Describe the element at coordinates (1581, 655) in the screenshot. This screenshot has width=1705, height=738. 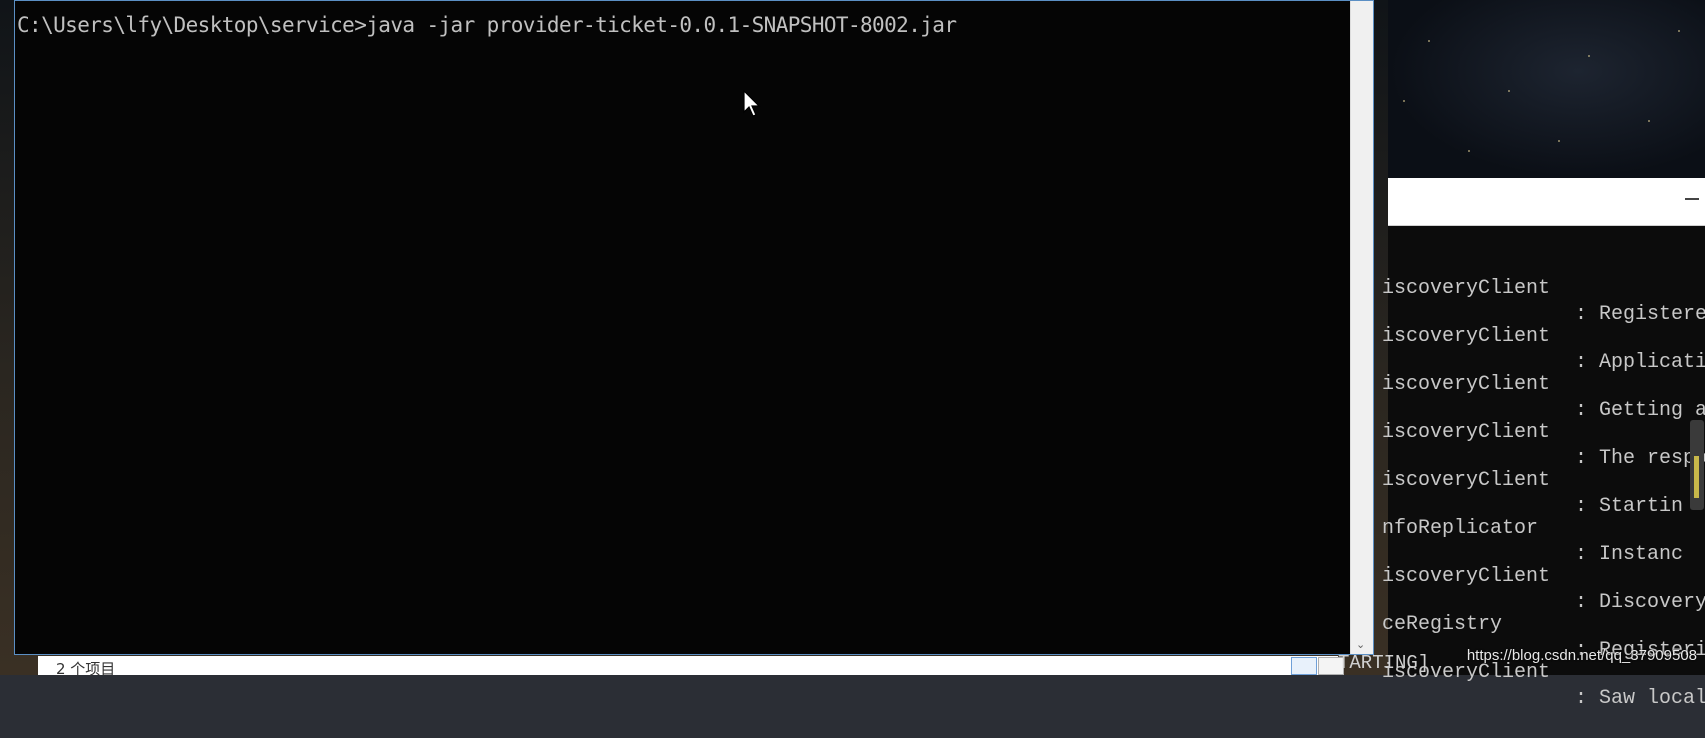
I see `watermark: https://blog.csdn.net/qq_37909508` at that location.